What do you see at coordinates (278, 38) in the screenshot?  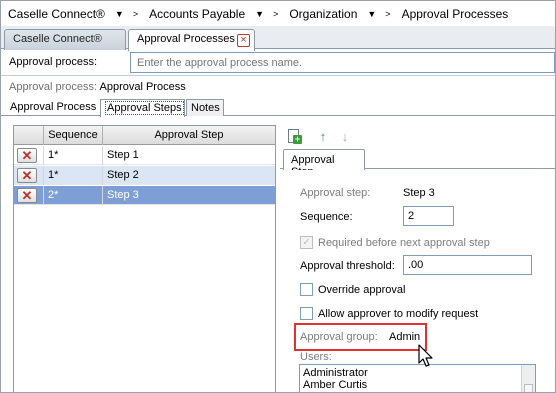 I see `document-tab-bar: Caselle Connect® Approval Processes ×` at bounding box center [278, 38].